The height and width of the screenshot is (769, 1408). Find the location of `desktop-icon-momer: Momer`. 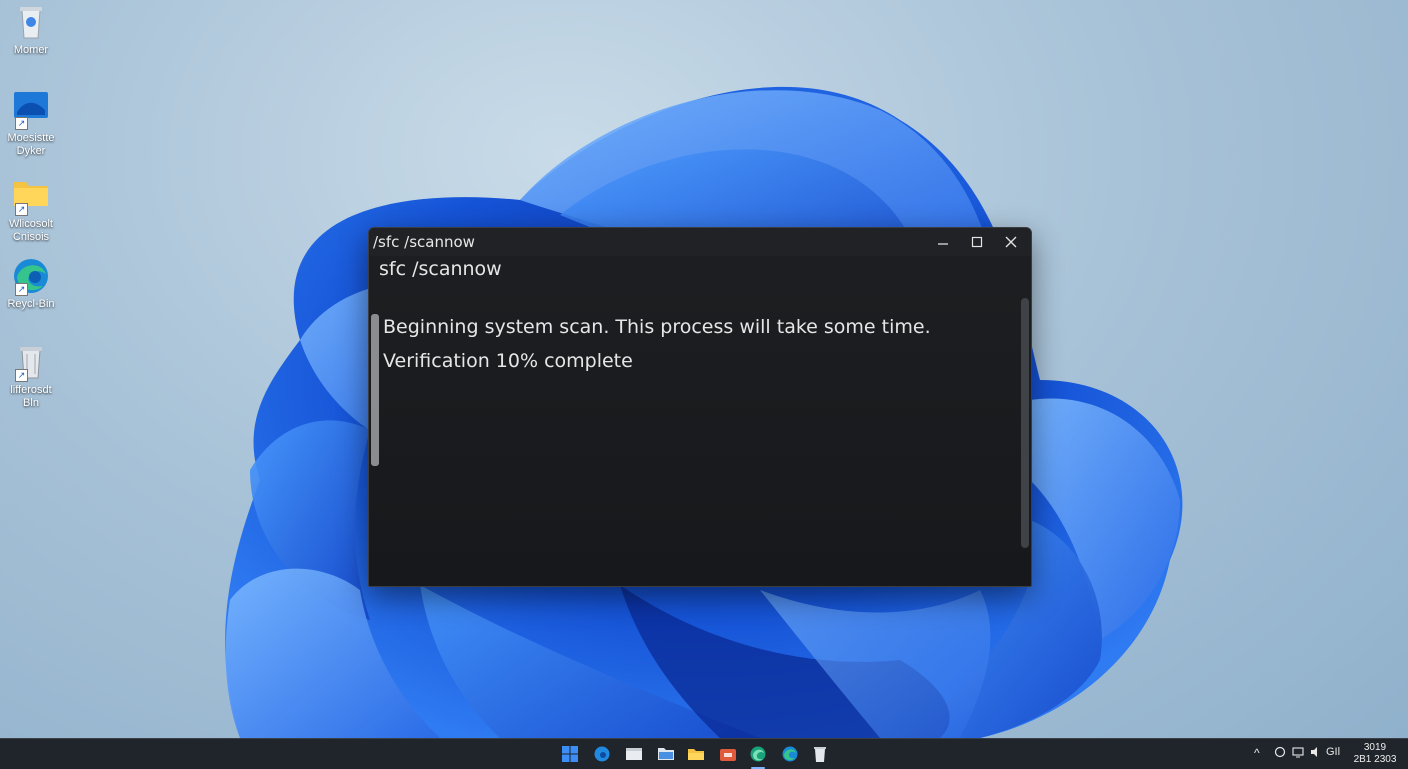

desktop-icon-momer: Momer is located at coordinates (31, 29).